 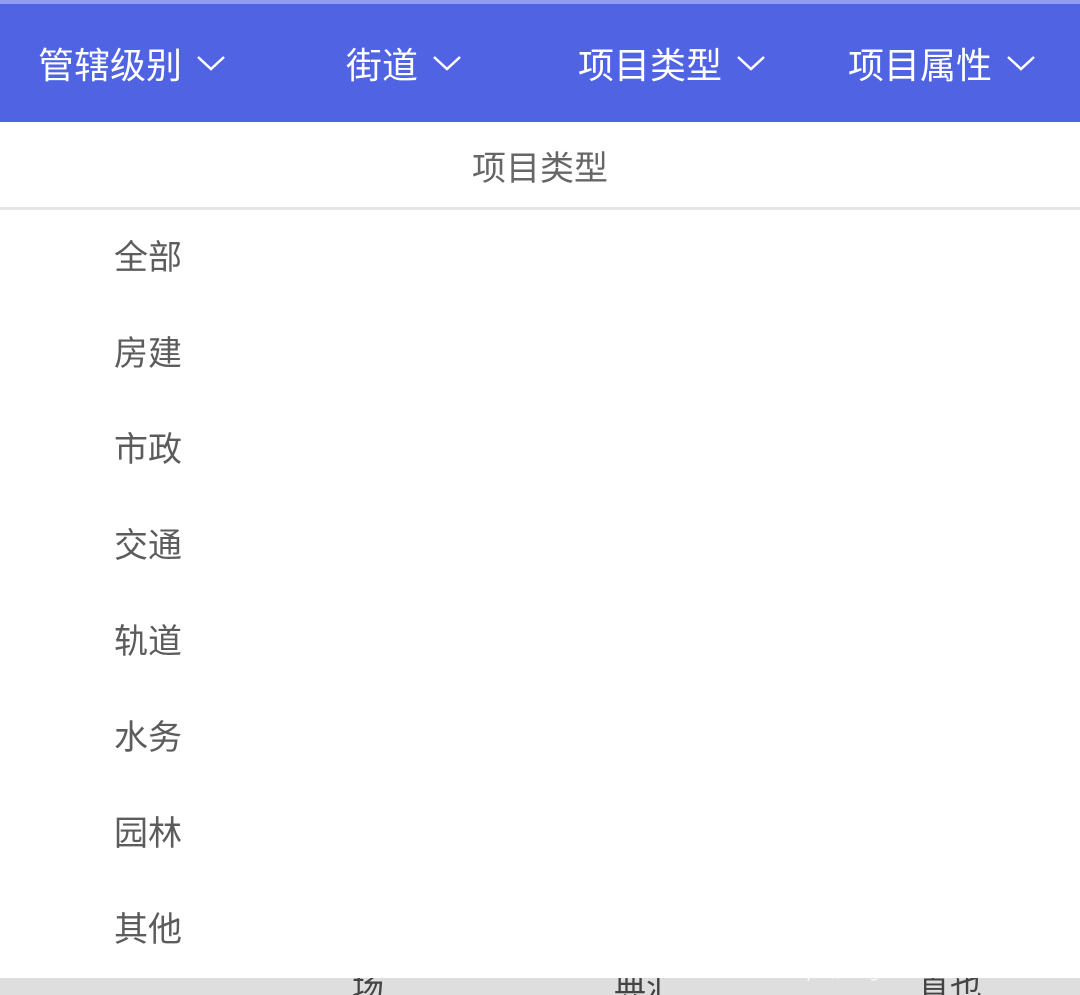 What do you see at coordinates (382, 66) in the screenshot?
I see `filter-tab-label: 街道` at bounding box center [382, 66].